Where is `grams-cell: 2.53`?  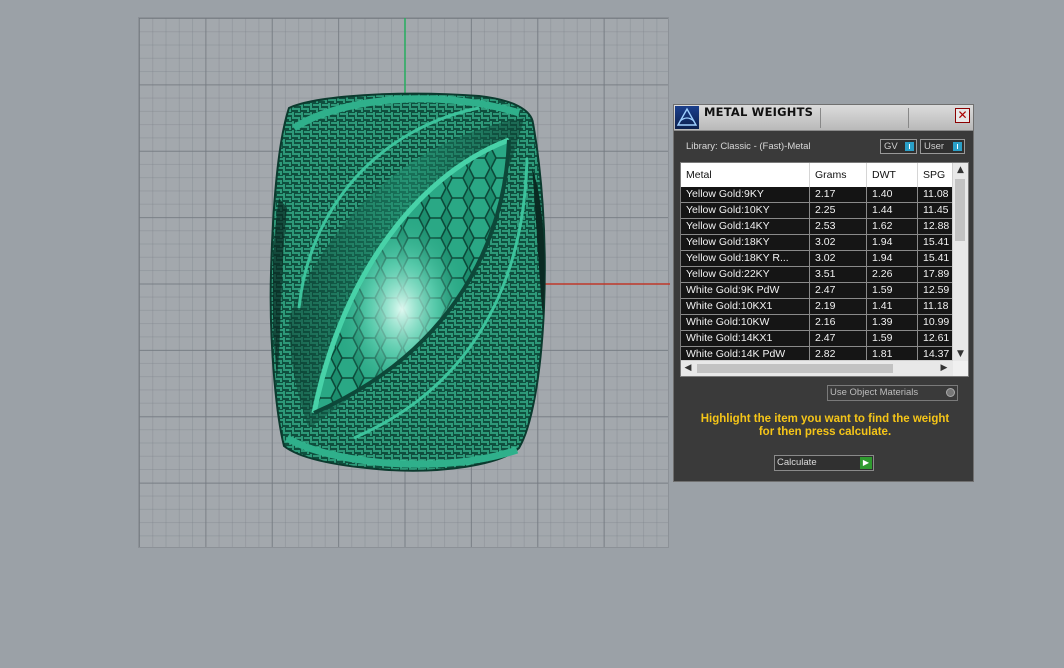
grams-cell: 2.53 is located at coordinates (838, 226).